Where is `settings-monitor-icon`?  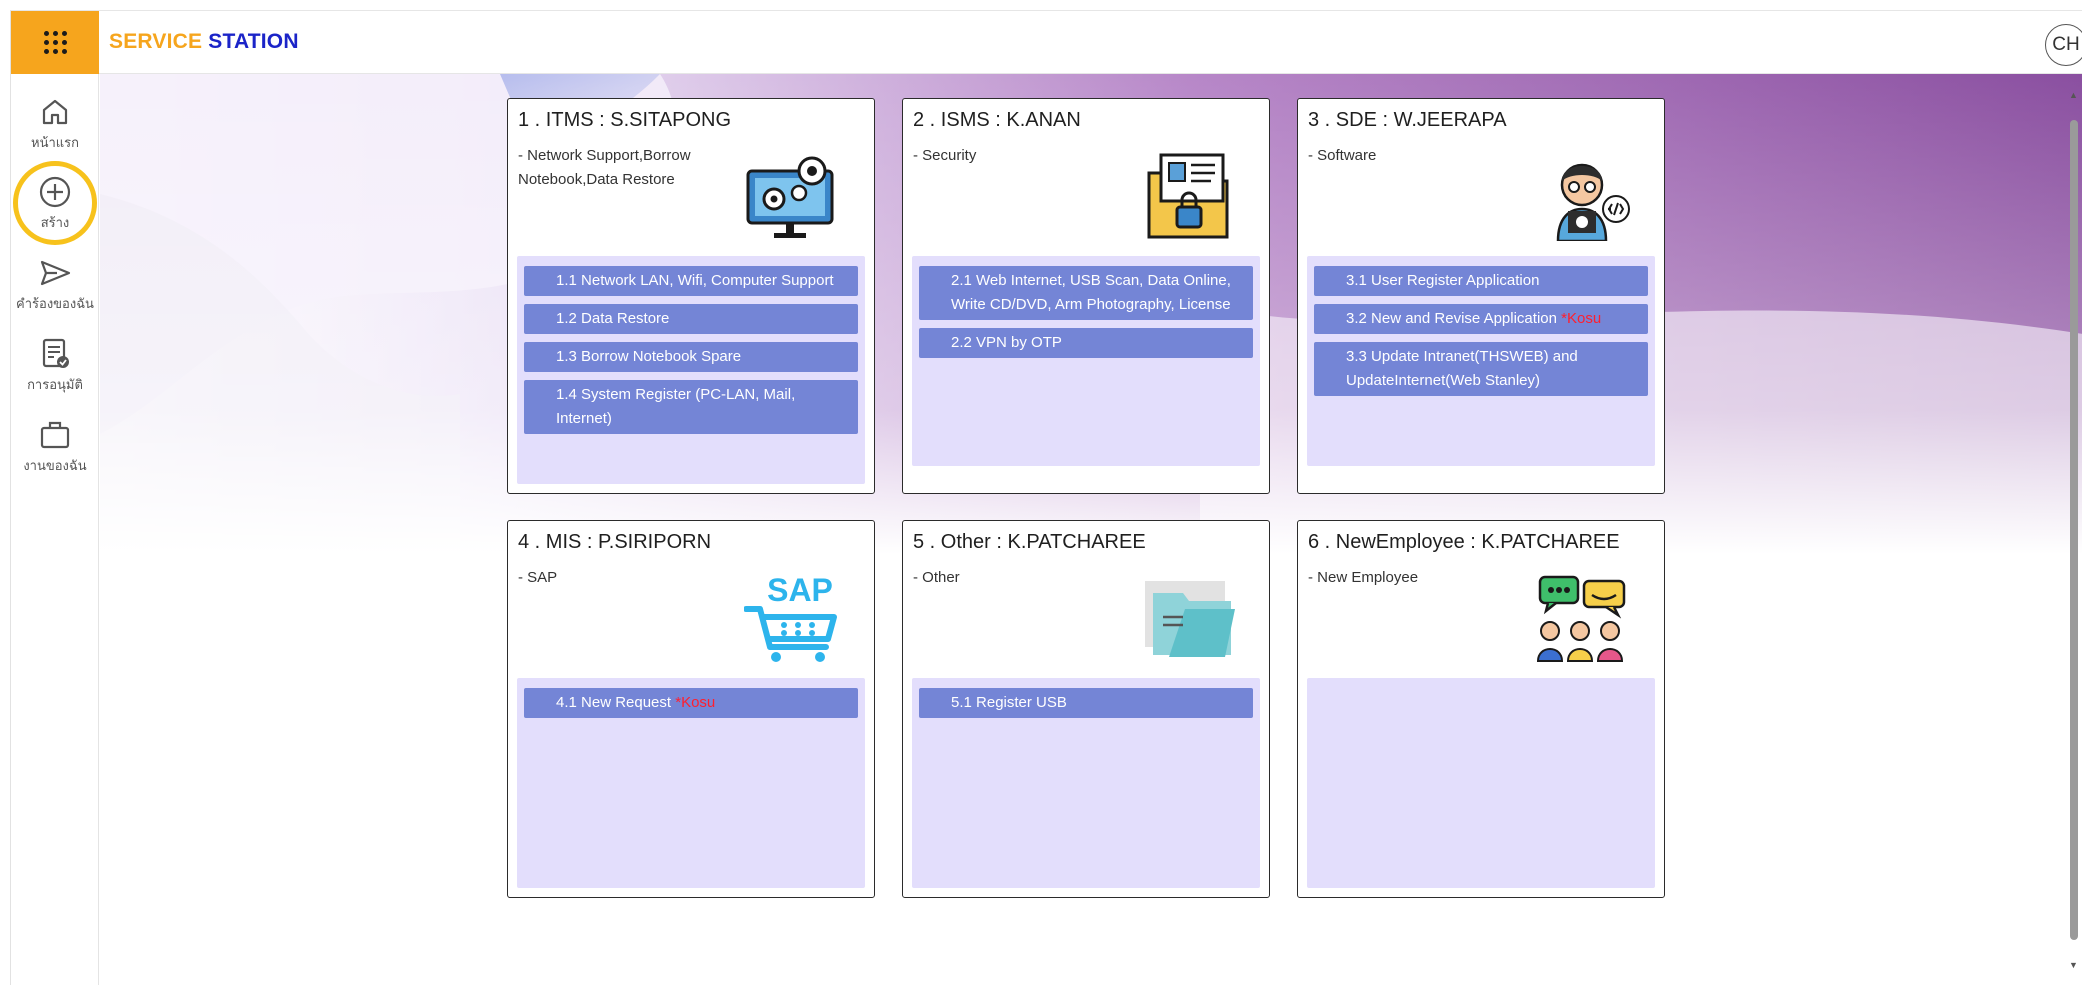 settings-monitor-icon is located at coordinates (790, 197).